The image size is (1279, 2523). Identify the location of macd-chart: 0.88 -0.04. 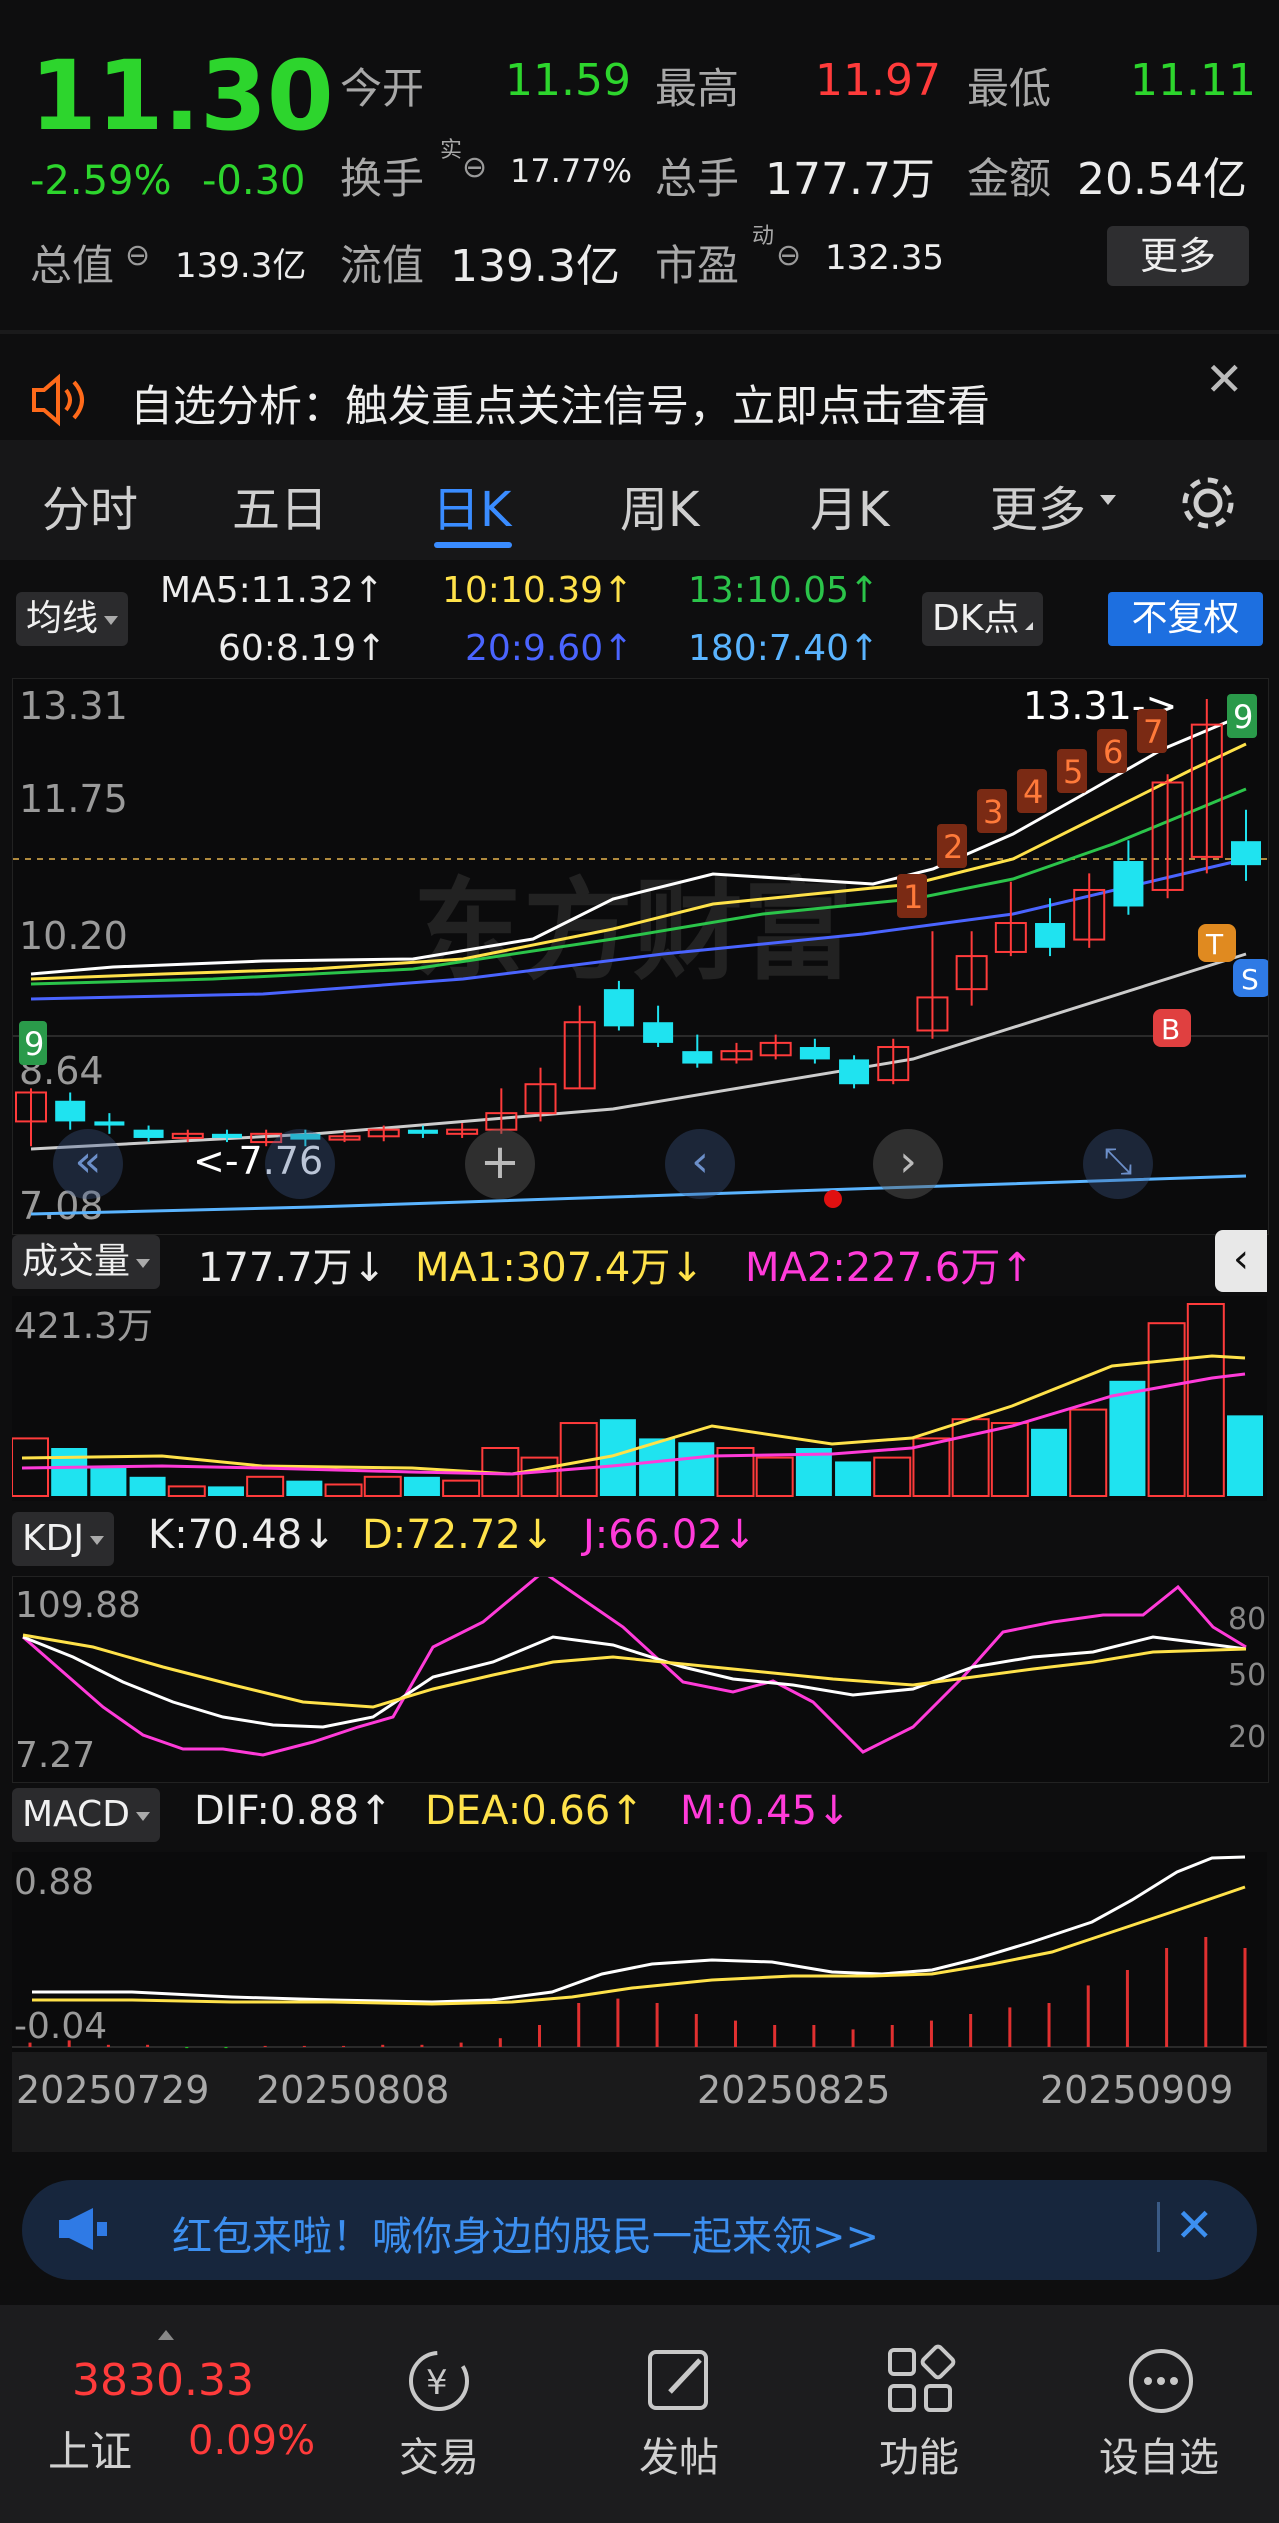
(639, 1952).